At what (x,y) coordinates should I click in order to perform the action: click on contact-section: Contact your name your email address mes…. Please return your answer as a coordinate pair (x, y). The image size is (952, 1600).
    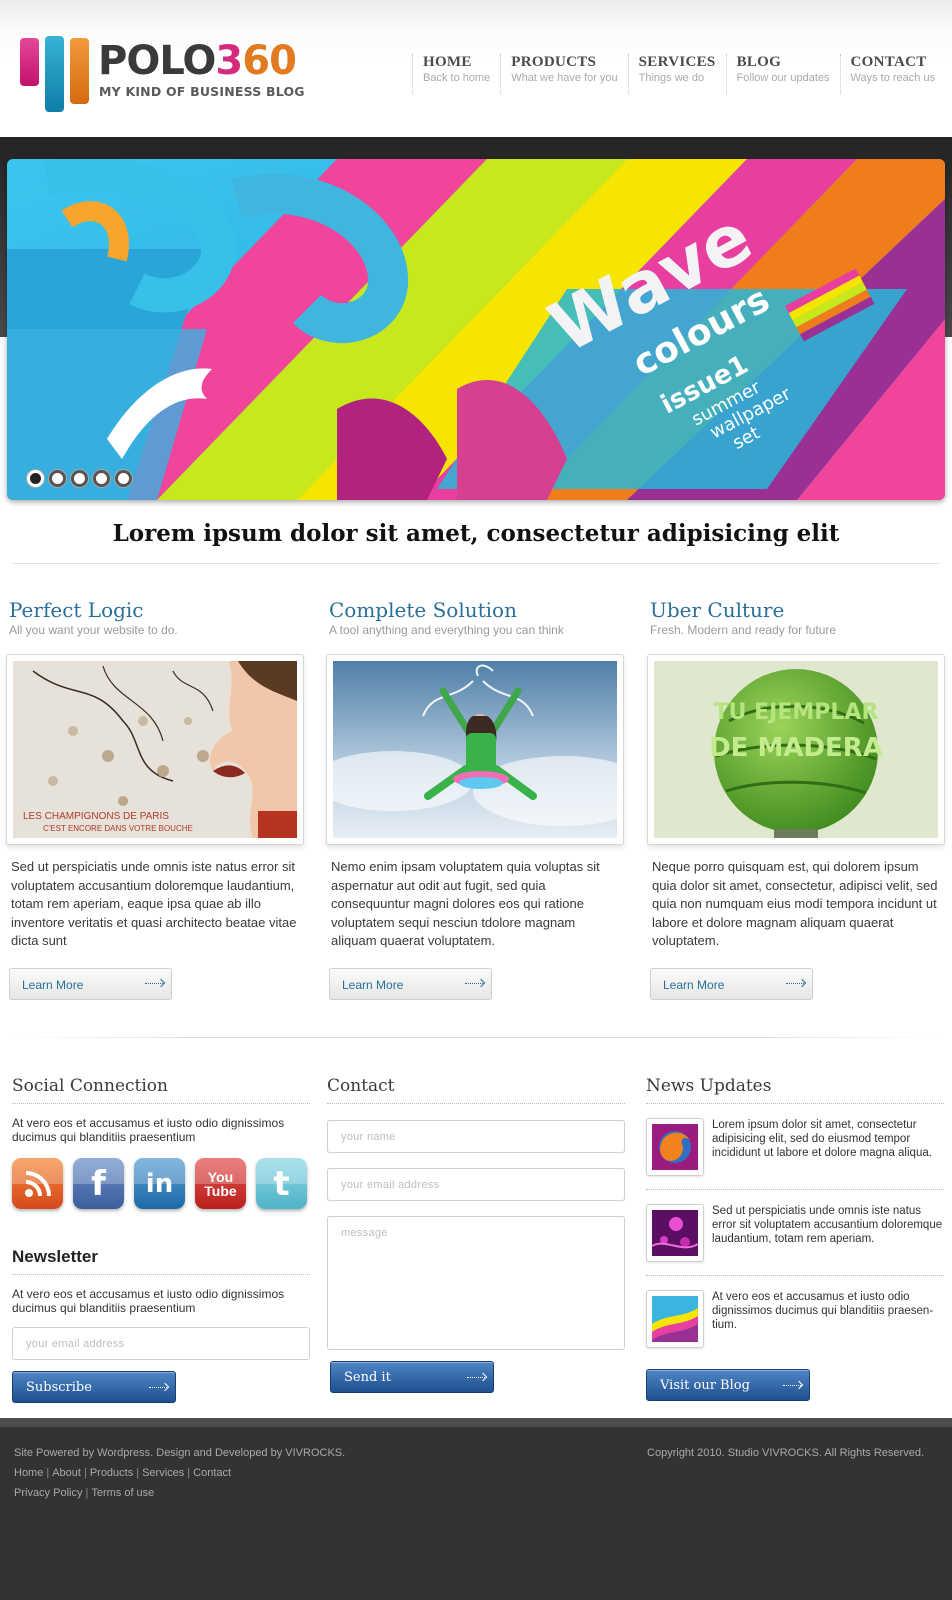
    Looking at the image, I should click on (476, 1234).